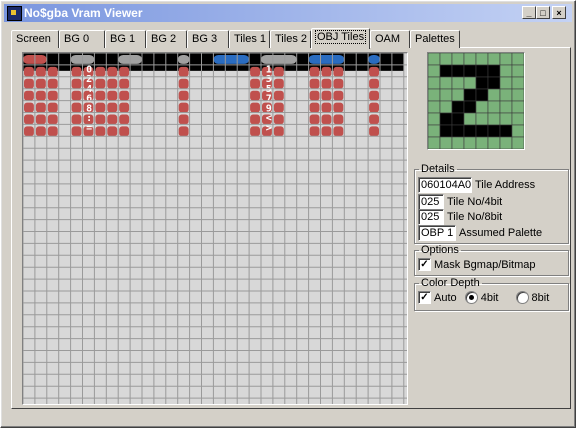  I want to click on tab-label: Screen, so click(33, 39).